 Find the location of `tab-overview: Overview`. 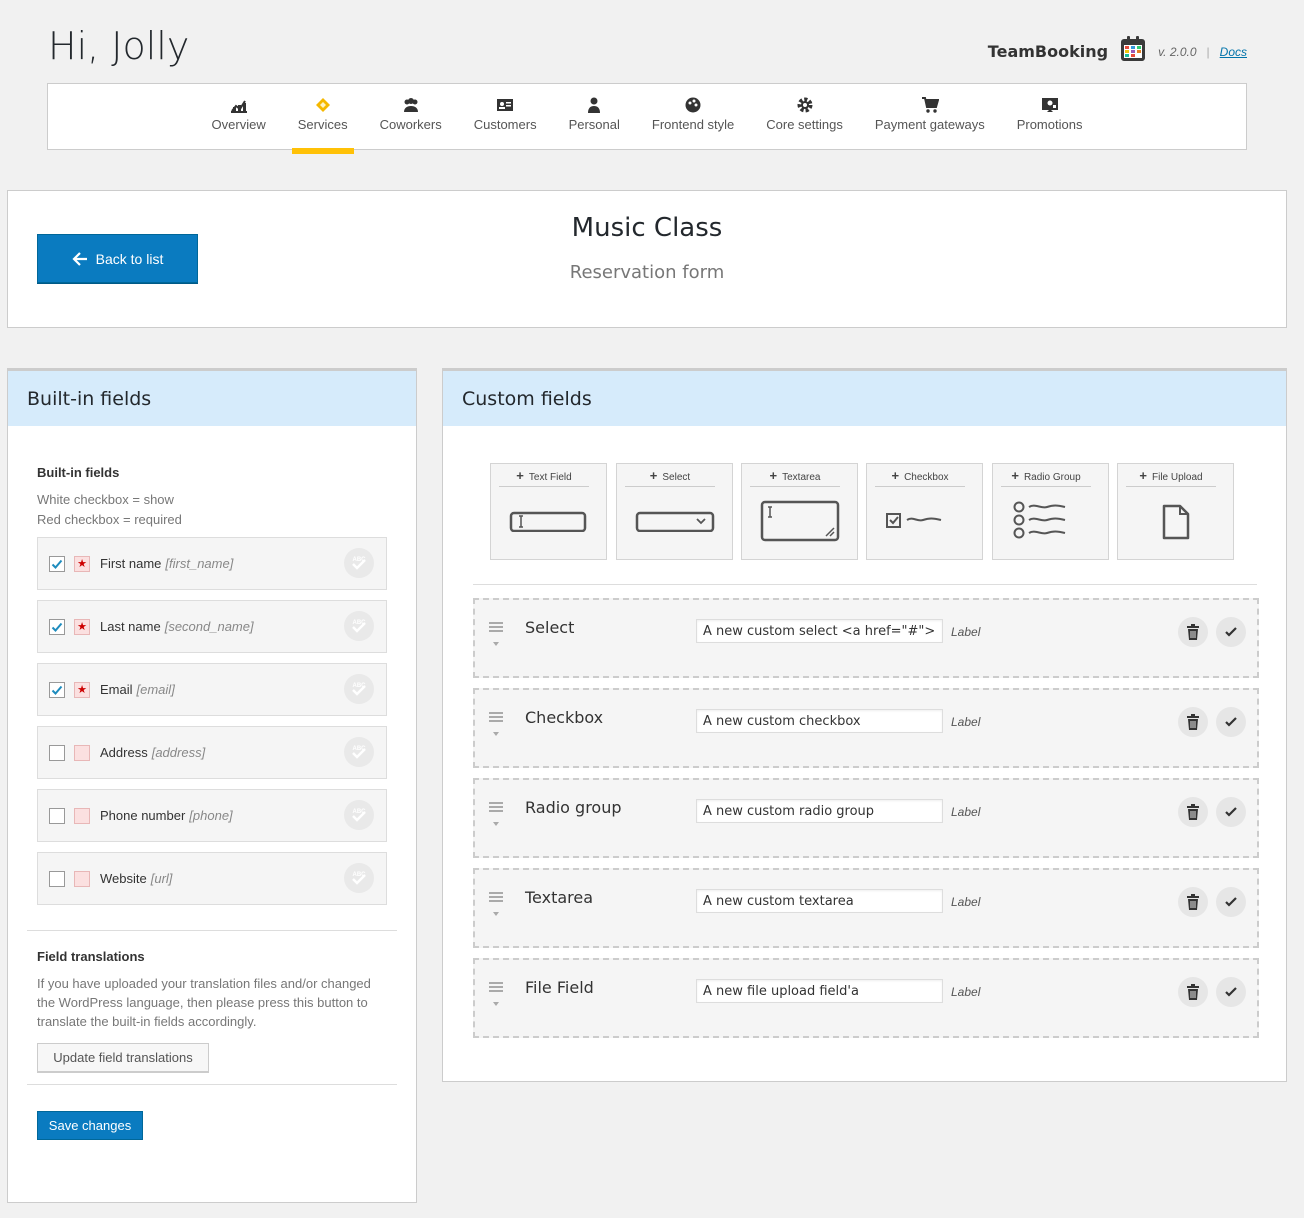

tab-overview: Overview is located at coordinates (239, 116).